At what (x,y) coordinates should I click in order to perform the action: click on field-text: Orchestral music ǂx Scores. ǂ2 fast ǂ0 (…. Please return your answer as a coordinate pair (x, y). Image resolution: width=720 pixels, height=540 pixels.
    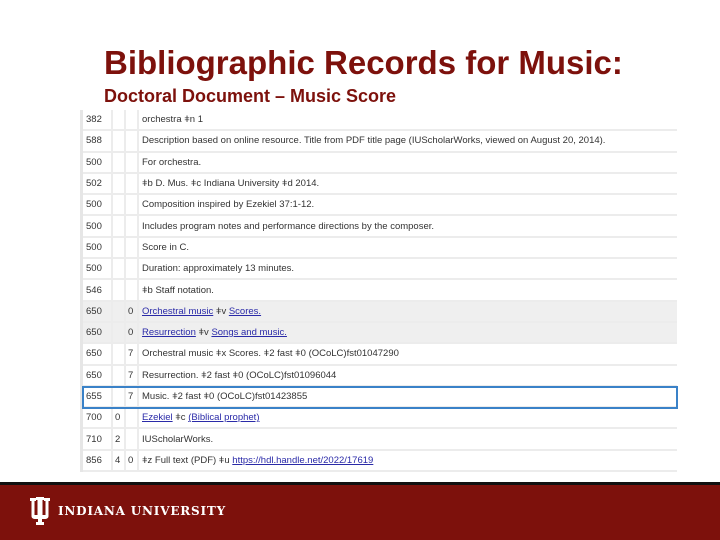
    Looking at the image, I should click on (270, 354).